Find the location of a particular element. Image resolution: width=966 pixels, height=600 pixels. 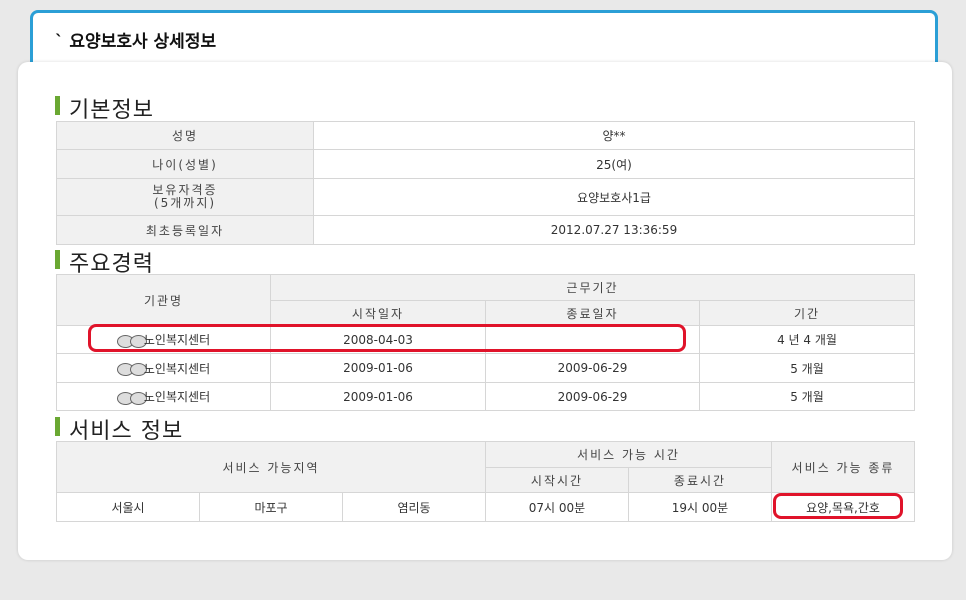

header-end-time: 종료시간 is located at coordinates (700, 480).